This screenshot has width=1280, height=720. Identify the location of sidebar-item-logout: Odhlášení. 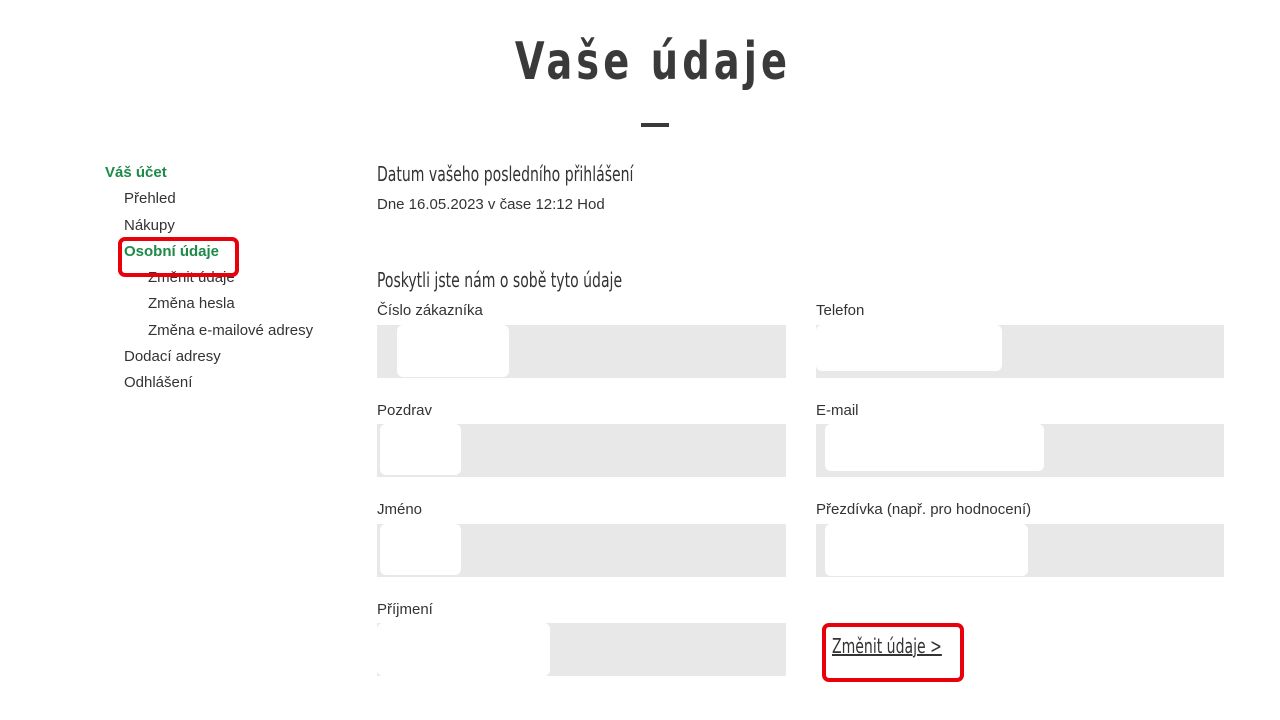
(158, 383).